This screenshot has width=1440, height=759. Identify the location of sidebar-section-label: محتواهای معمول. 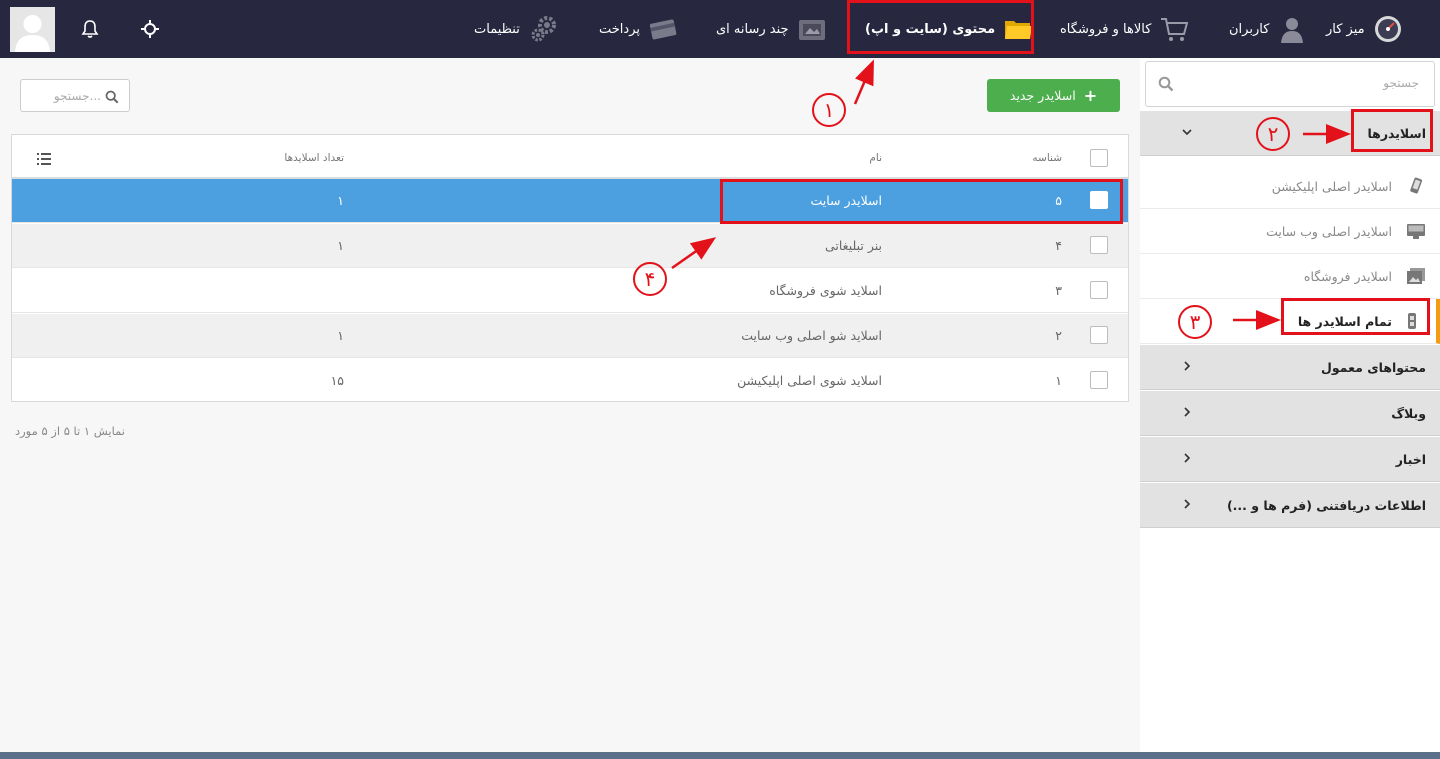
(1373, 367).